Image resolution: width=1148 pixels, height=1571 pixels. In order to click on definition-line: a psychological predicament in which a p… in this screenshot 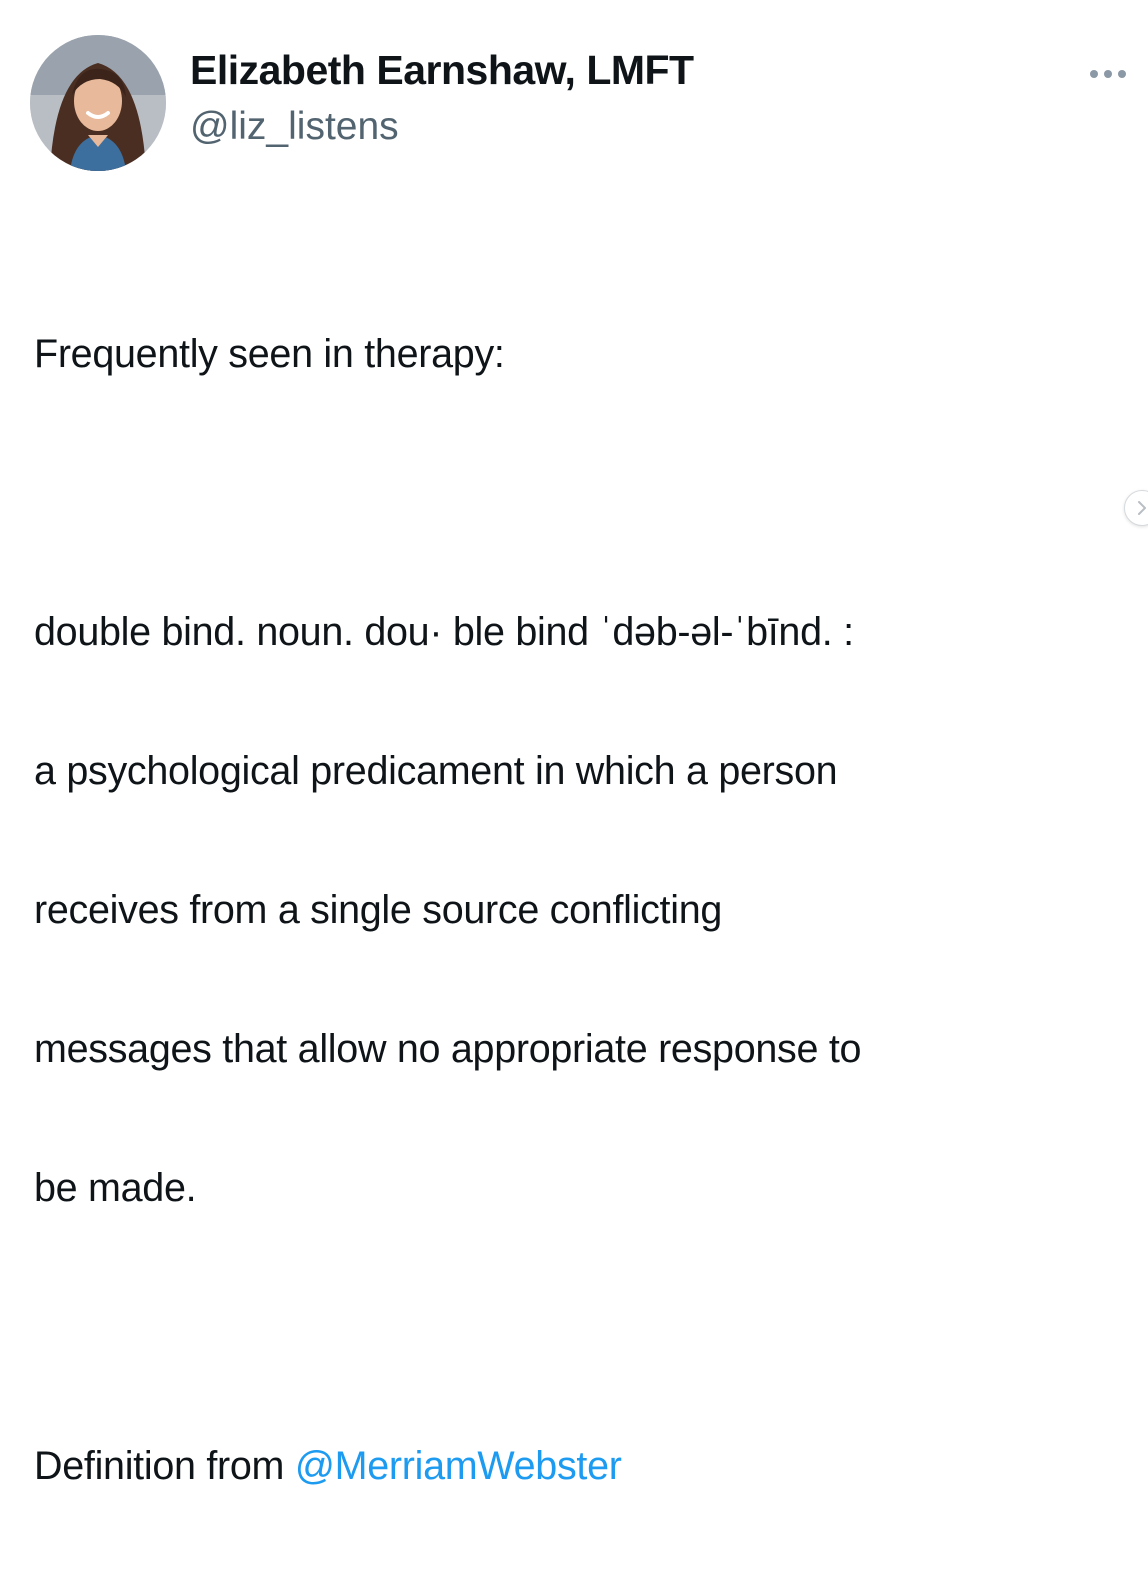, I will do `click(436, 770)`.